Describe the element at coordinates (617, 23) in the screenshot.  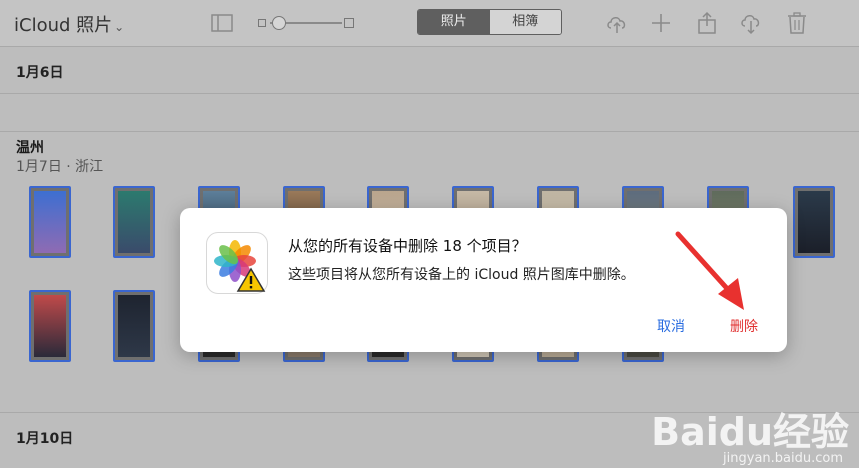
I see `upload-icon` at that location.